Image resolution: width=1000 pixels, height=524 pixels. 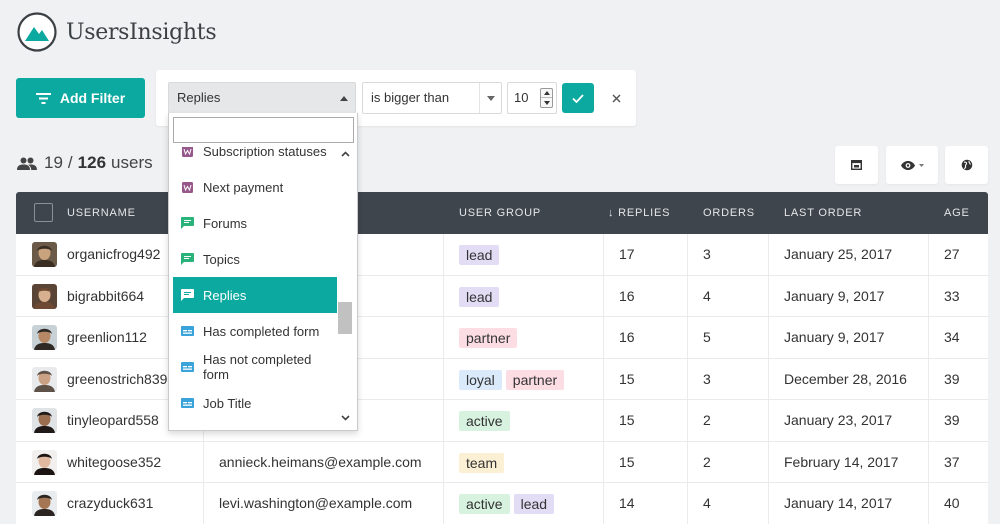 What do you see at coordinates (257, 367) in the screenshot?
I see `dropdown-option-label: Has not completed form` at bounding box center [257, 367].